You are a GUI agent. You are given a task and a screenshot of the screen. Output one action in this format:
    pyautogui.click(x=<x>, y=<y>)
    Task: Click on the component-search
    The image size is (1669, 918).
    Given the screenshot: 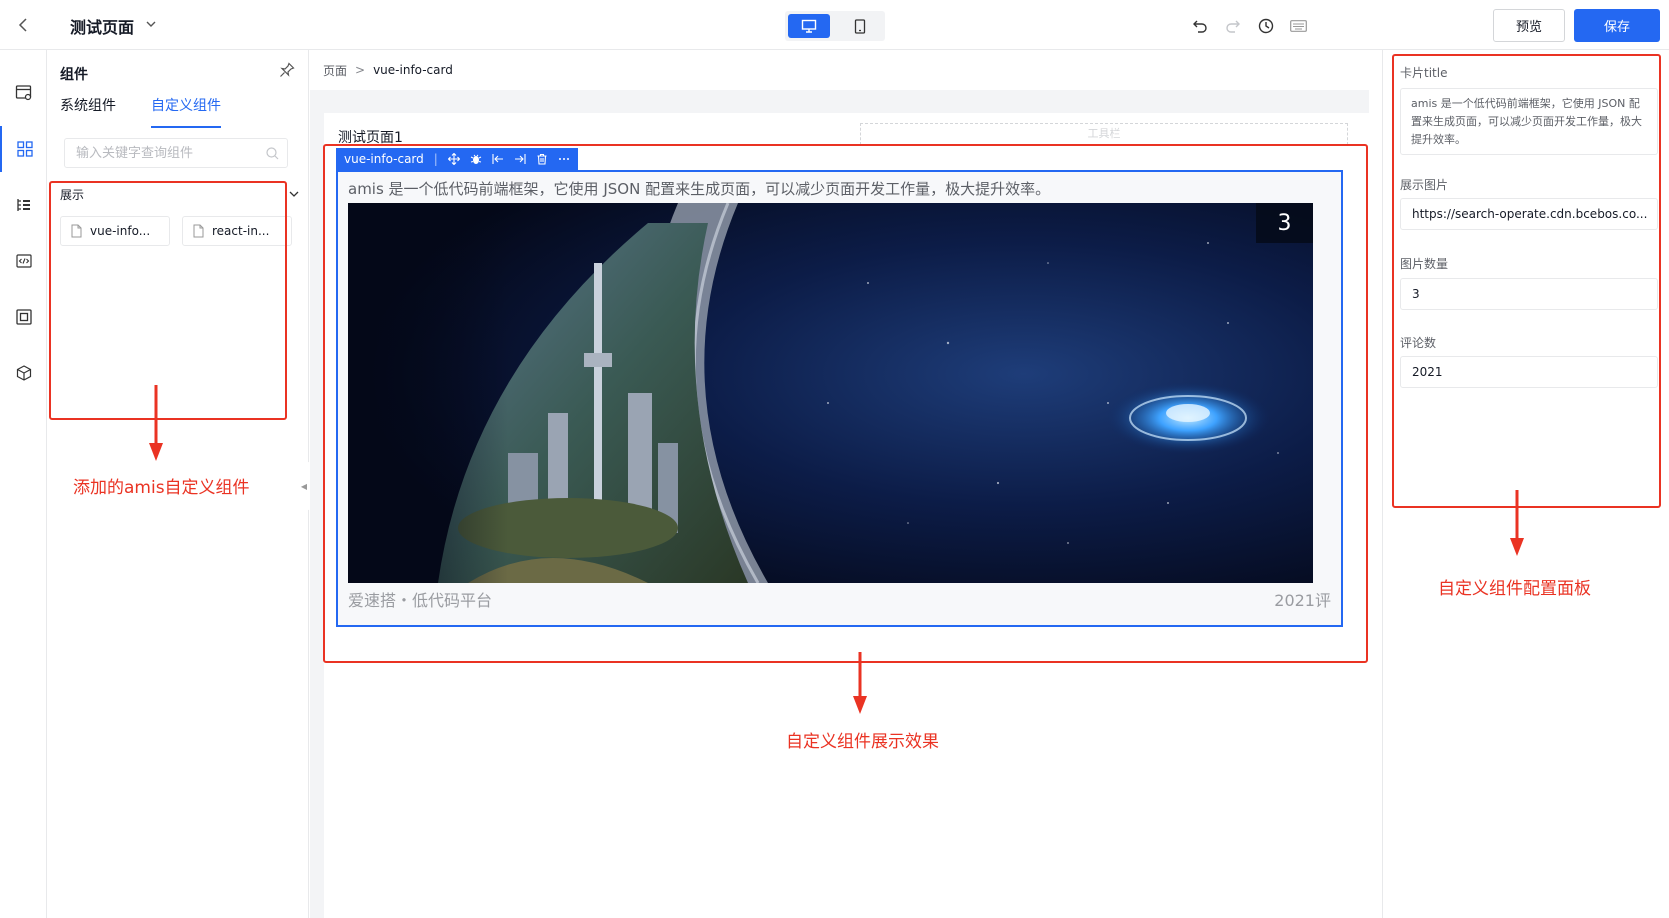 What is the action you would take?
    pyautogui.click(x=176, y=153)
    